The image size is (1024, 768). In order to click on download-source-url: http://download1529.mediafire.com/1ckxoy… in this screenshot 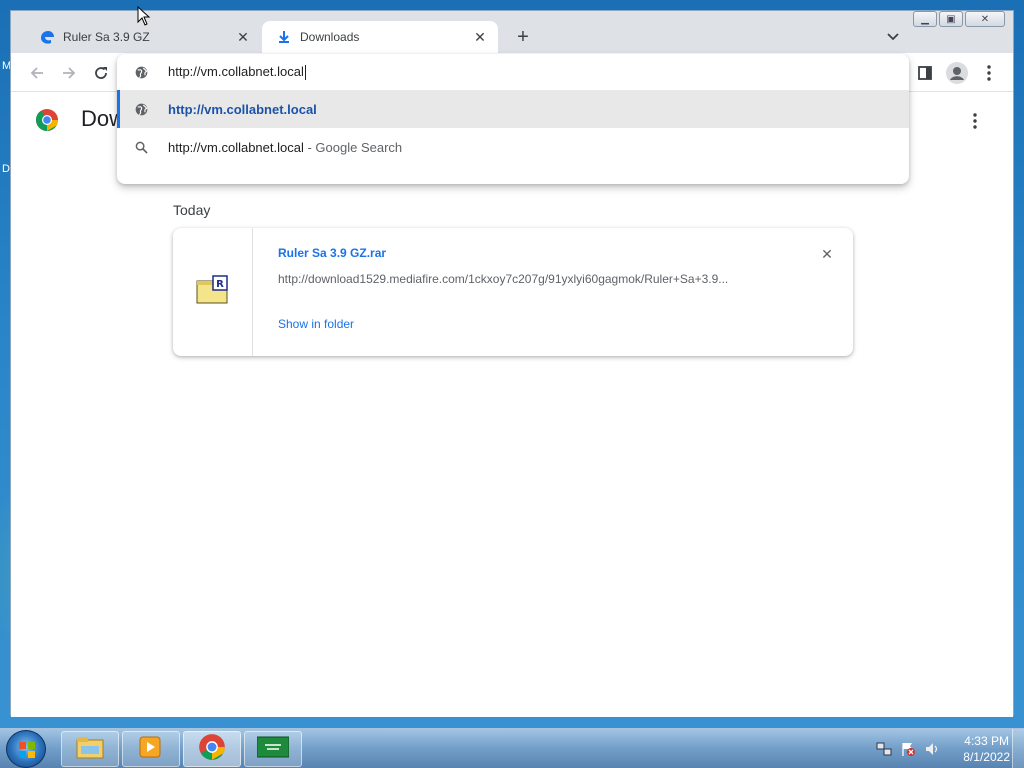, I will do `click(503, 279)`.